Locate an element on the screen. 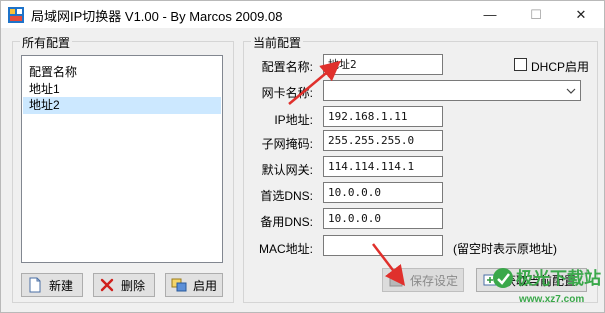 The image size is (605, 313). watermark-text: 极光下载站 is located at coordinates (558, 278).